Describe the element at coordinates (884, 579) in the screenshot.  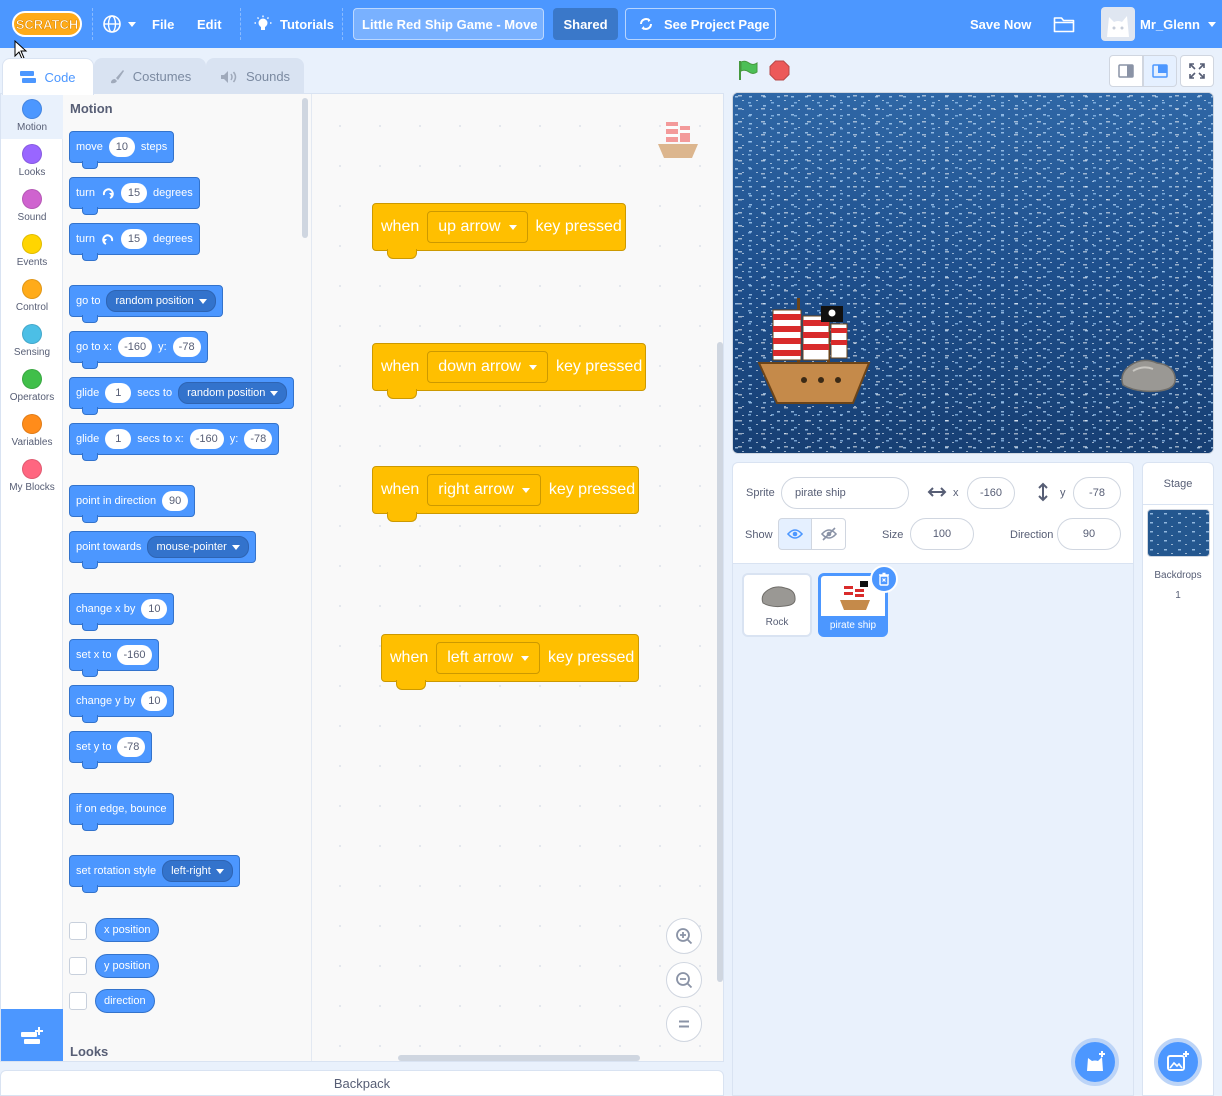
I see `delete-sprite-button` at that location.